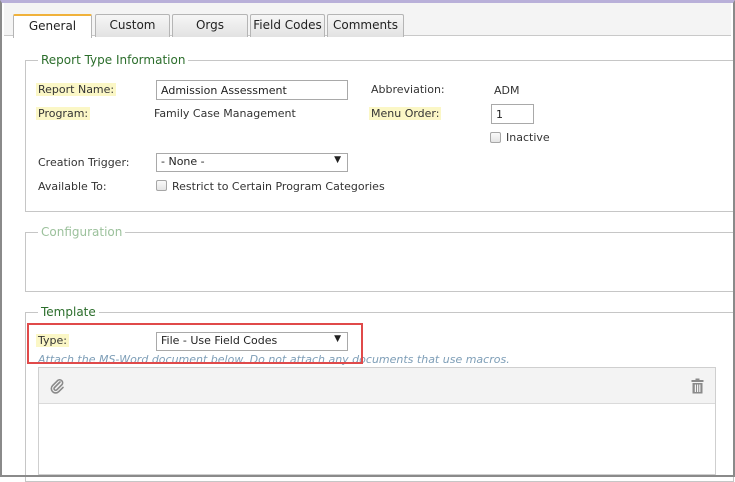 The image size is (735, 482). What do you see at coordinates (377, 386) in the screenshot?
I see `attachment-toolbar` at bounding box center [377, 386].